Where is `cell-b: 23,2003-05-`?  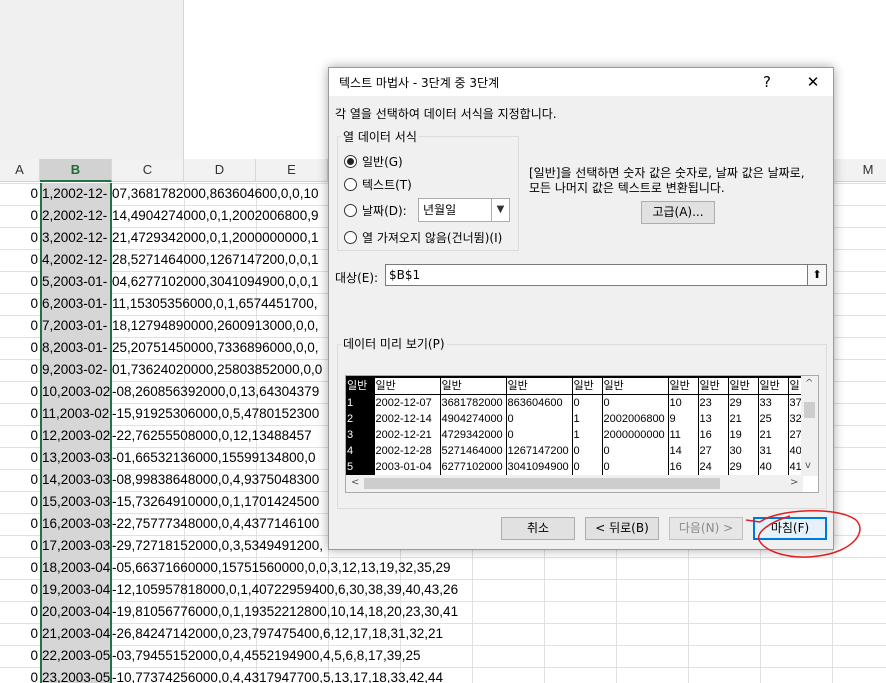 cell-b: 23,2003-05- is located at coordinates (76, 675).